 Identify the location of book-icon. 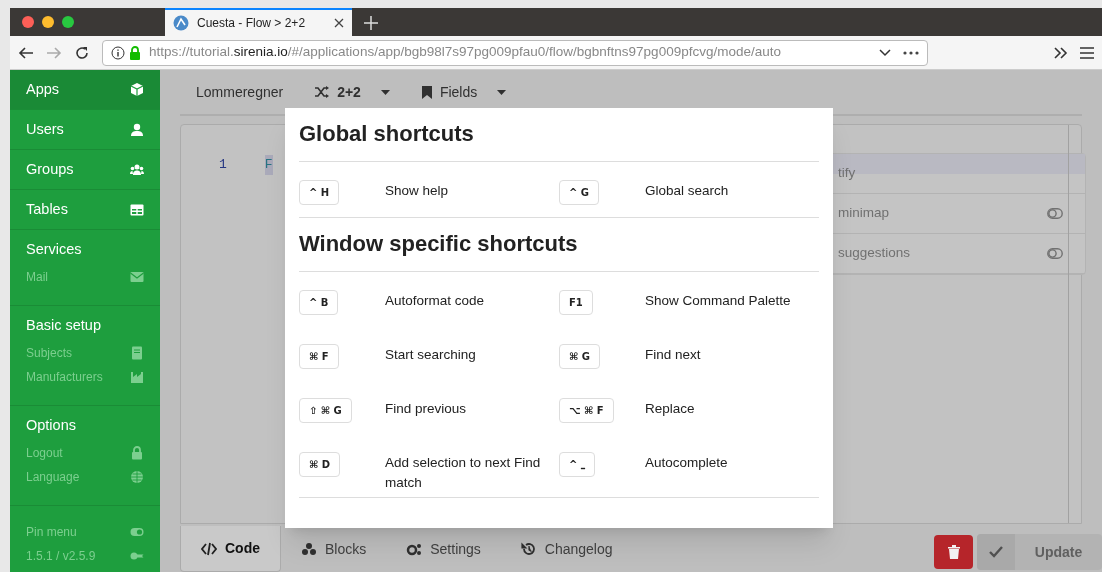
(137, 353).